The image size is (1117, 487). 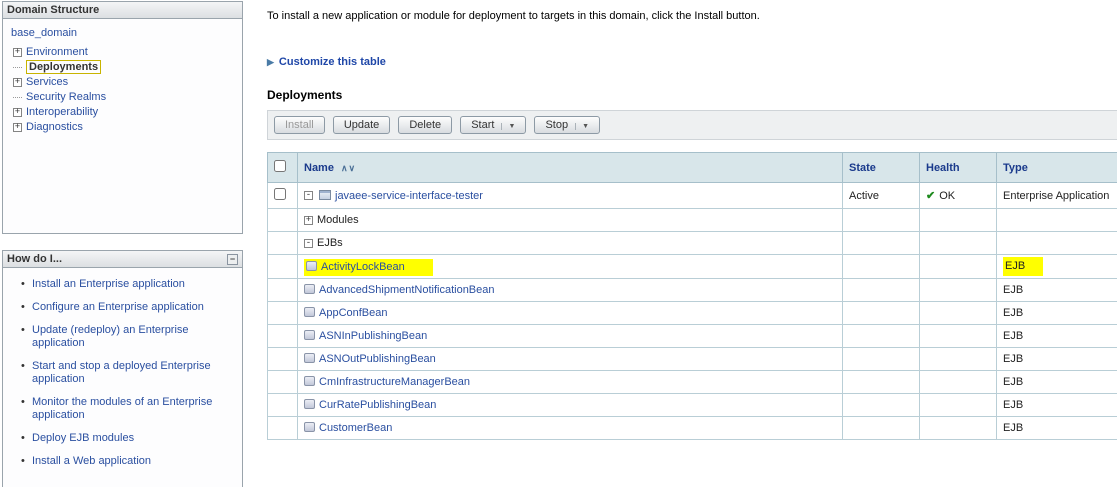 What do you see at coordinates (330, 243) in the screenshot?
I see `module-group-label: EJBs` at bounding box center [330, 243].